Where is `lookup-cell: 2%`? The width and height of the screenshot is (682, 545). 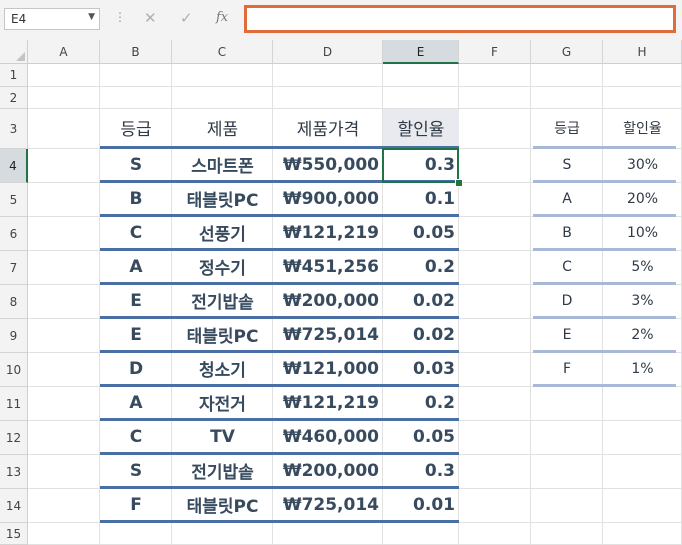 lookup-cell: 2% is located at coordinates (642, 334).